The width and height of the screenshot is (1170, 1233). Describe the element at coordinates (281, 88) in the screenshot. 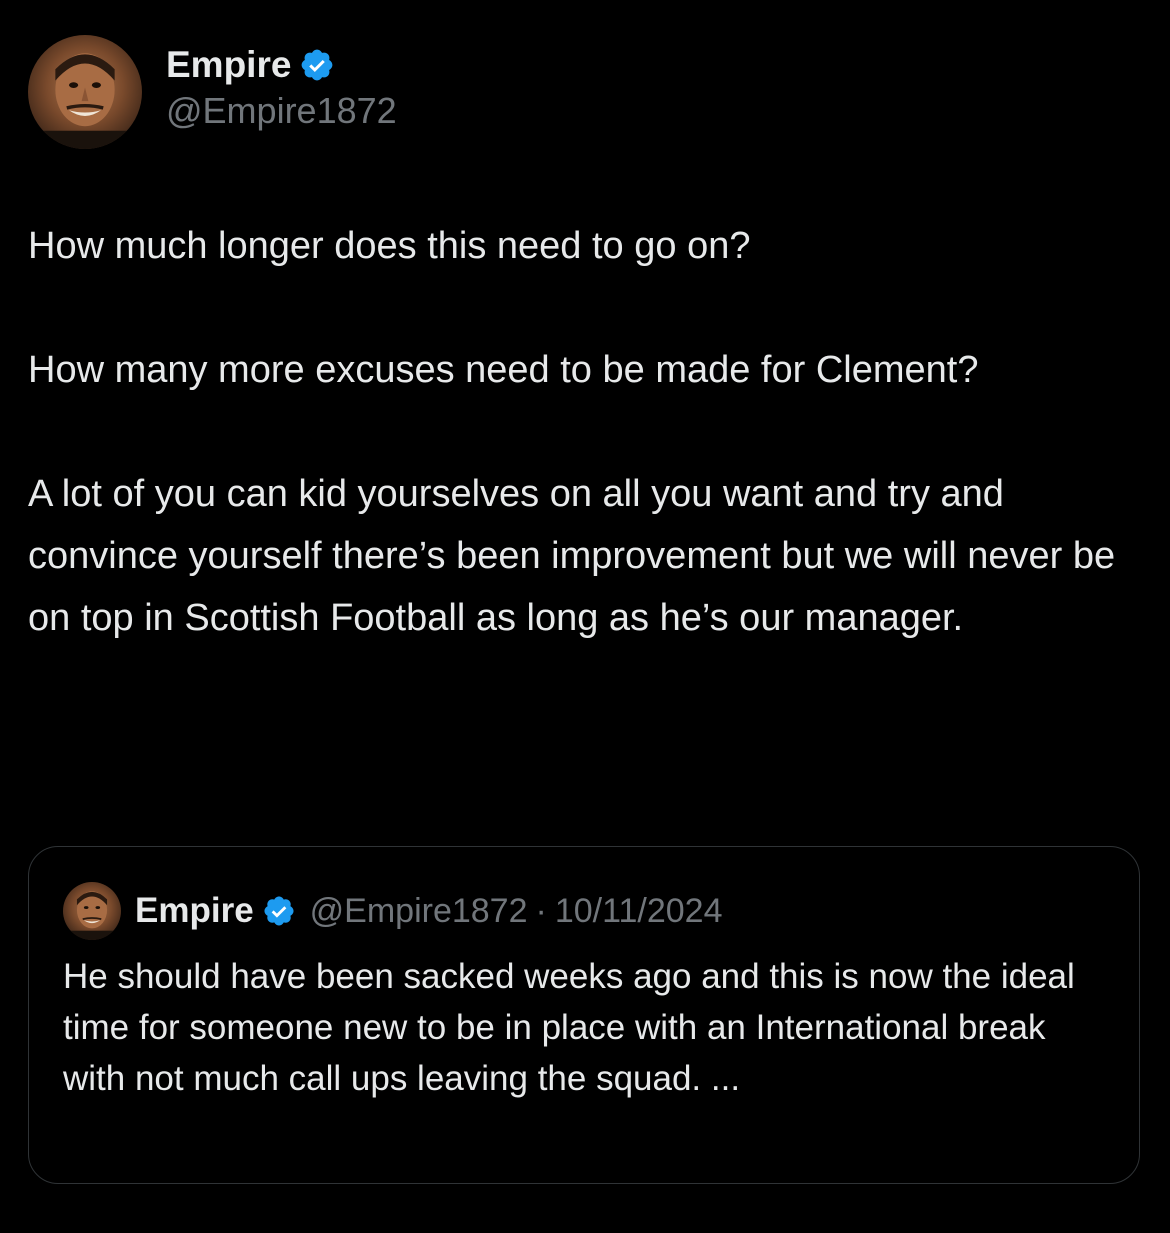

I see `author-names: Empire @Empire1872` at that location.